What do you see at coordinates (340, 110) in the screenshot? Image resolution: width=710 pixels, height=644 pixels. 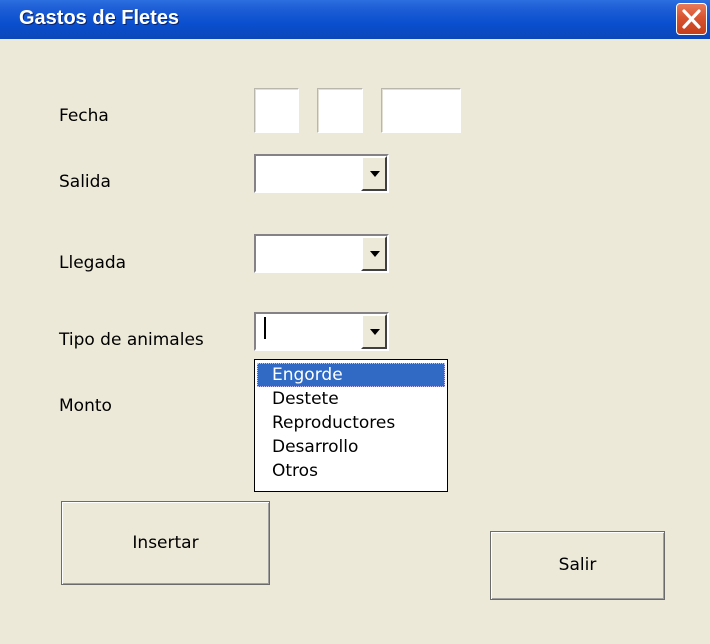 I see `fecha-month-input` at bounding box center [340, 110].